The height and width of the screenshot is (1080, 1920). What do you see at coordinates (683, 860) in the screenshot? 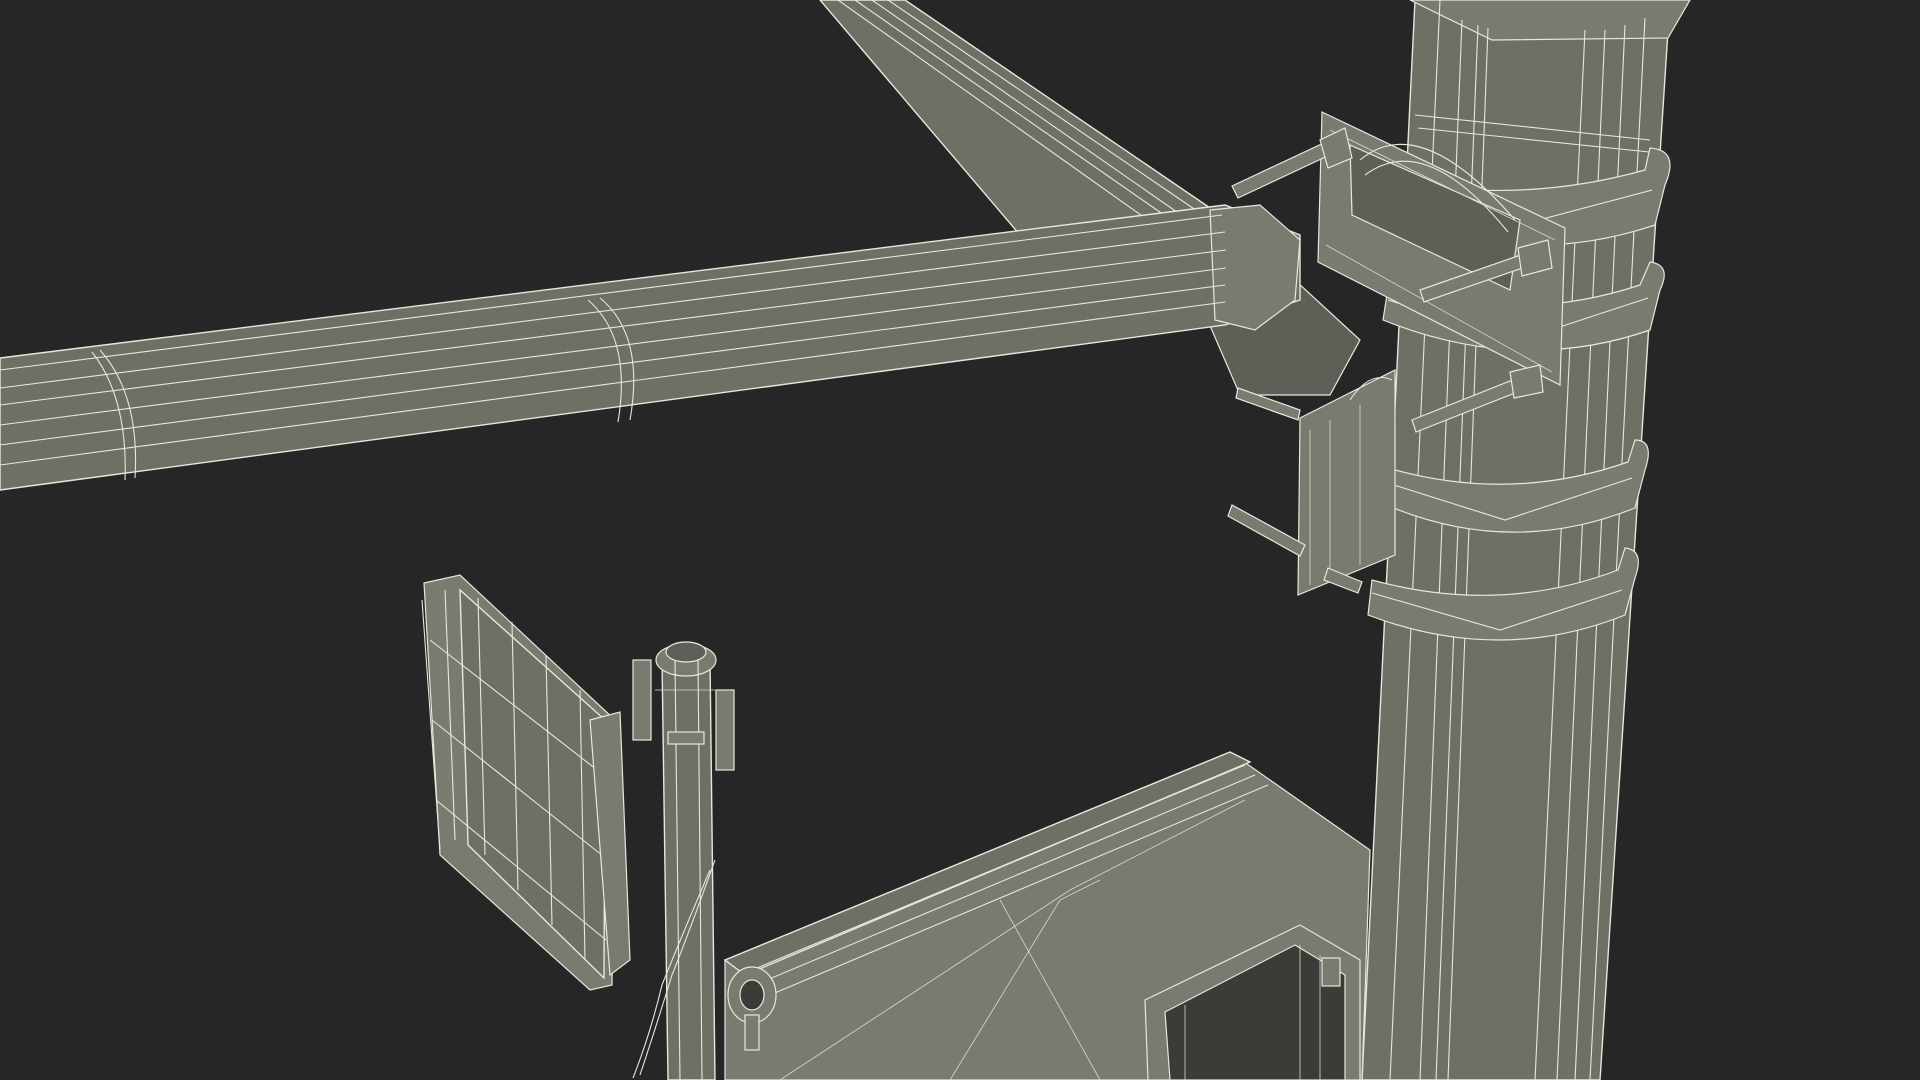
I see `antenna-mast` at bounding box center [683, 860].